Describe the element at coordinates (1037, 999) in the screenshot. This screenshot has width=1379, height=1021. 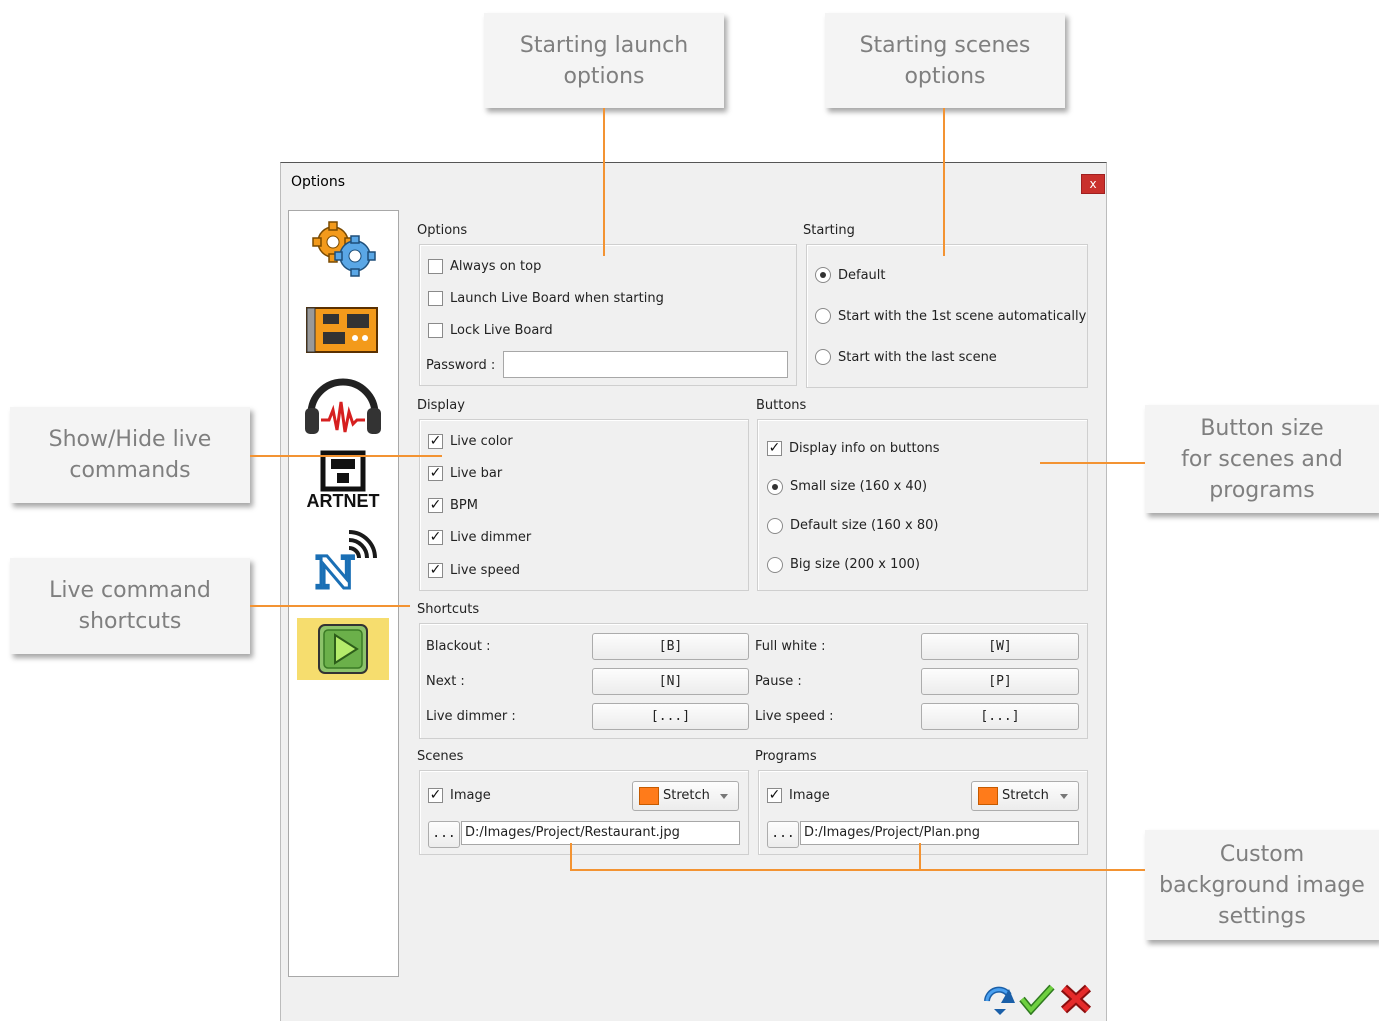
I see `check-icon` at that location.